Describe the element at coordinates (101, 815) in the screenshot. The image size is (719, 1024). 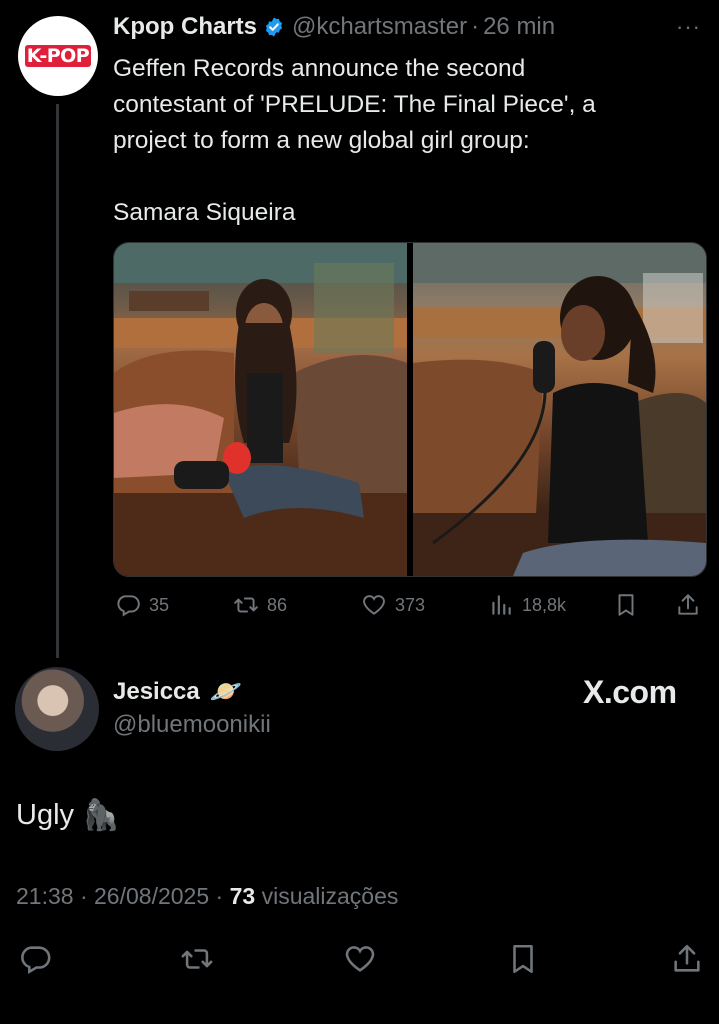
I see `gorilla-emoji: 🦍` at that location.